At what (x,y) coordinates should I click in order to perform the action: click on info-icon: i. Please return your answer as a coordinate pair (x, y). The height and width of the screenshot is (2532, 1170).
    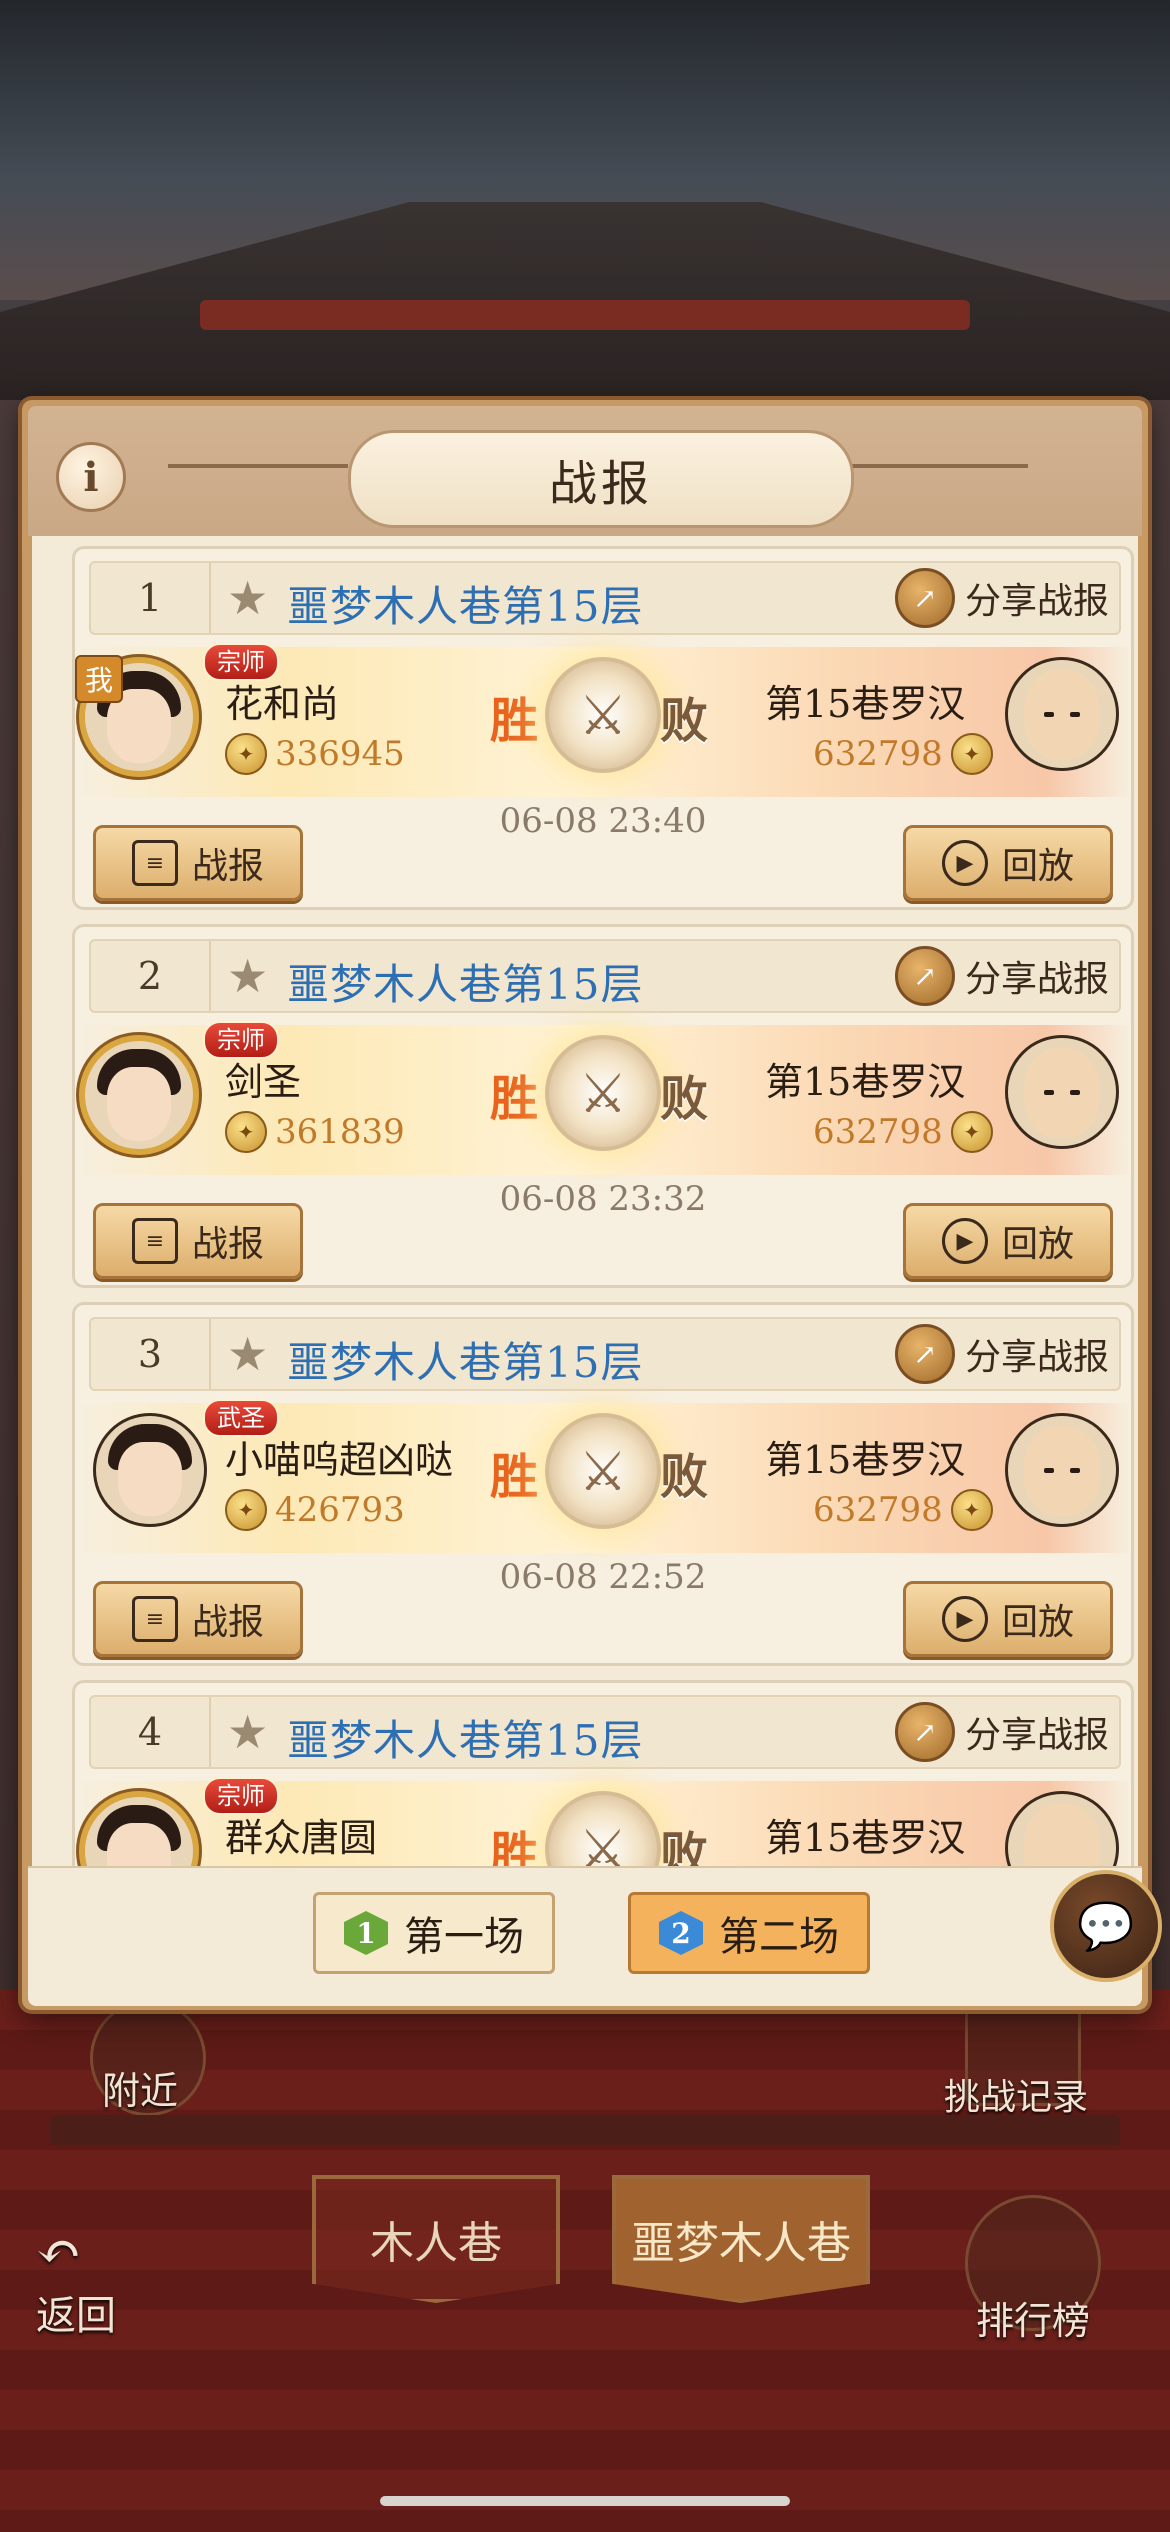
    Looking at the image, I should click on (91, 477).